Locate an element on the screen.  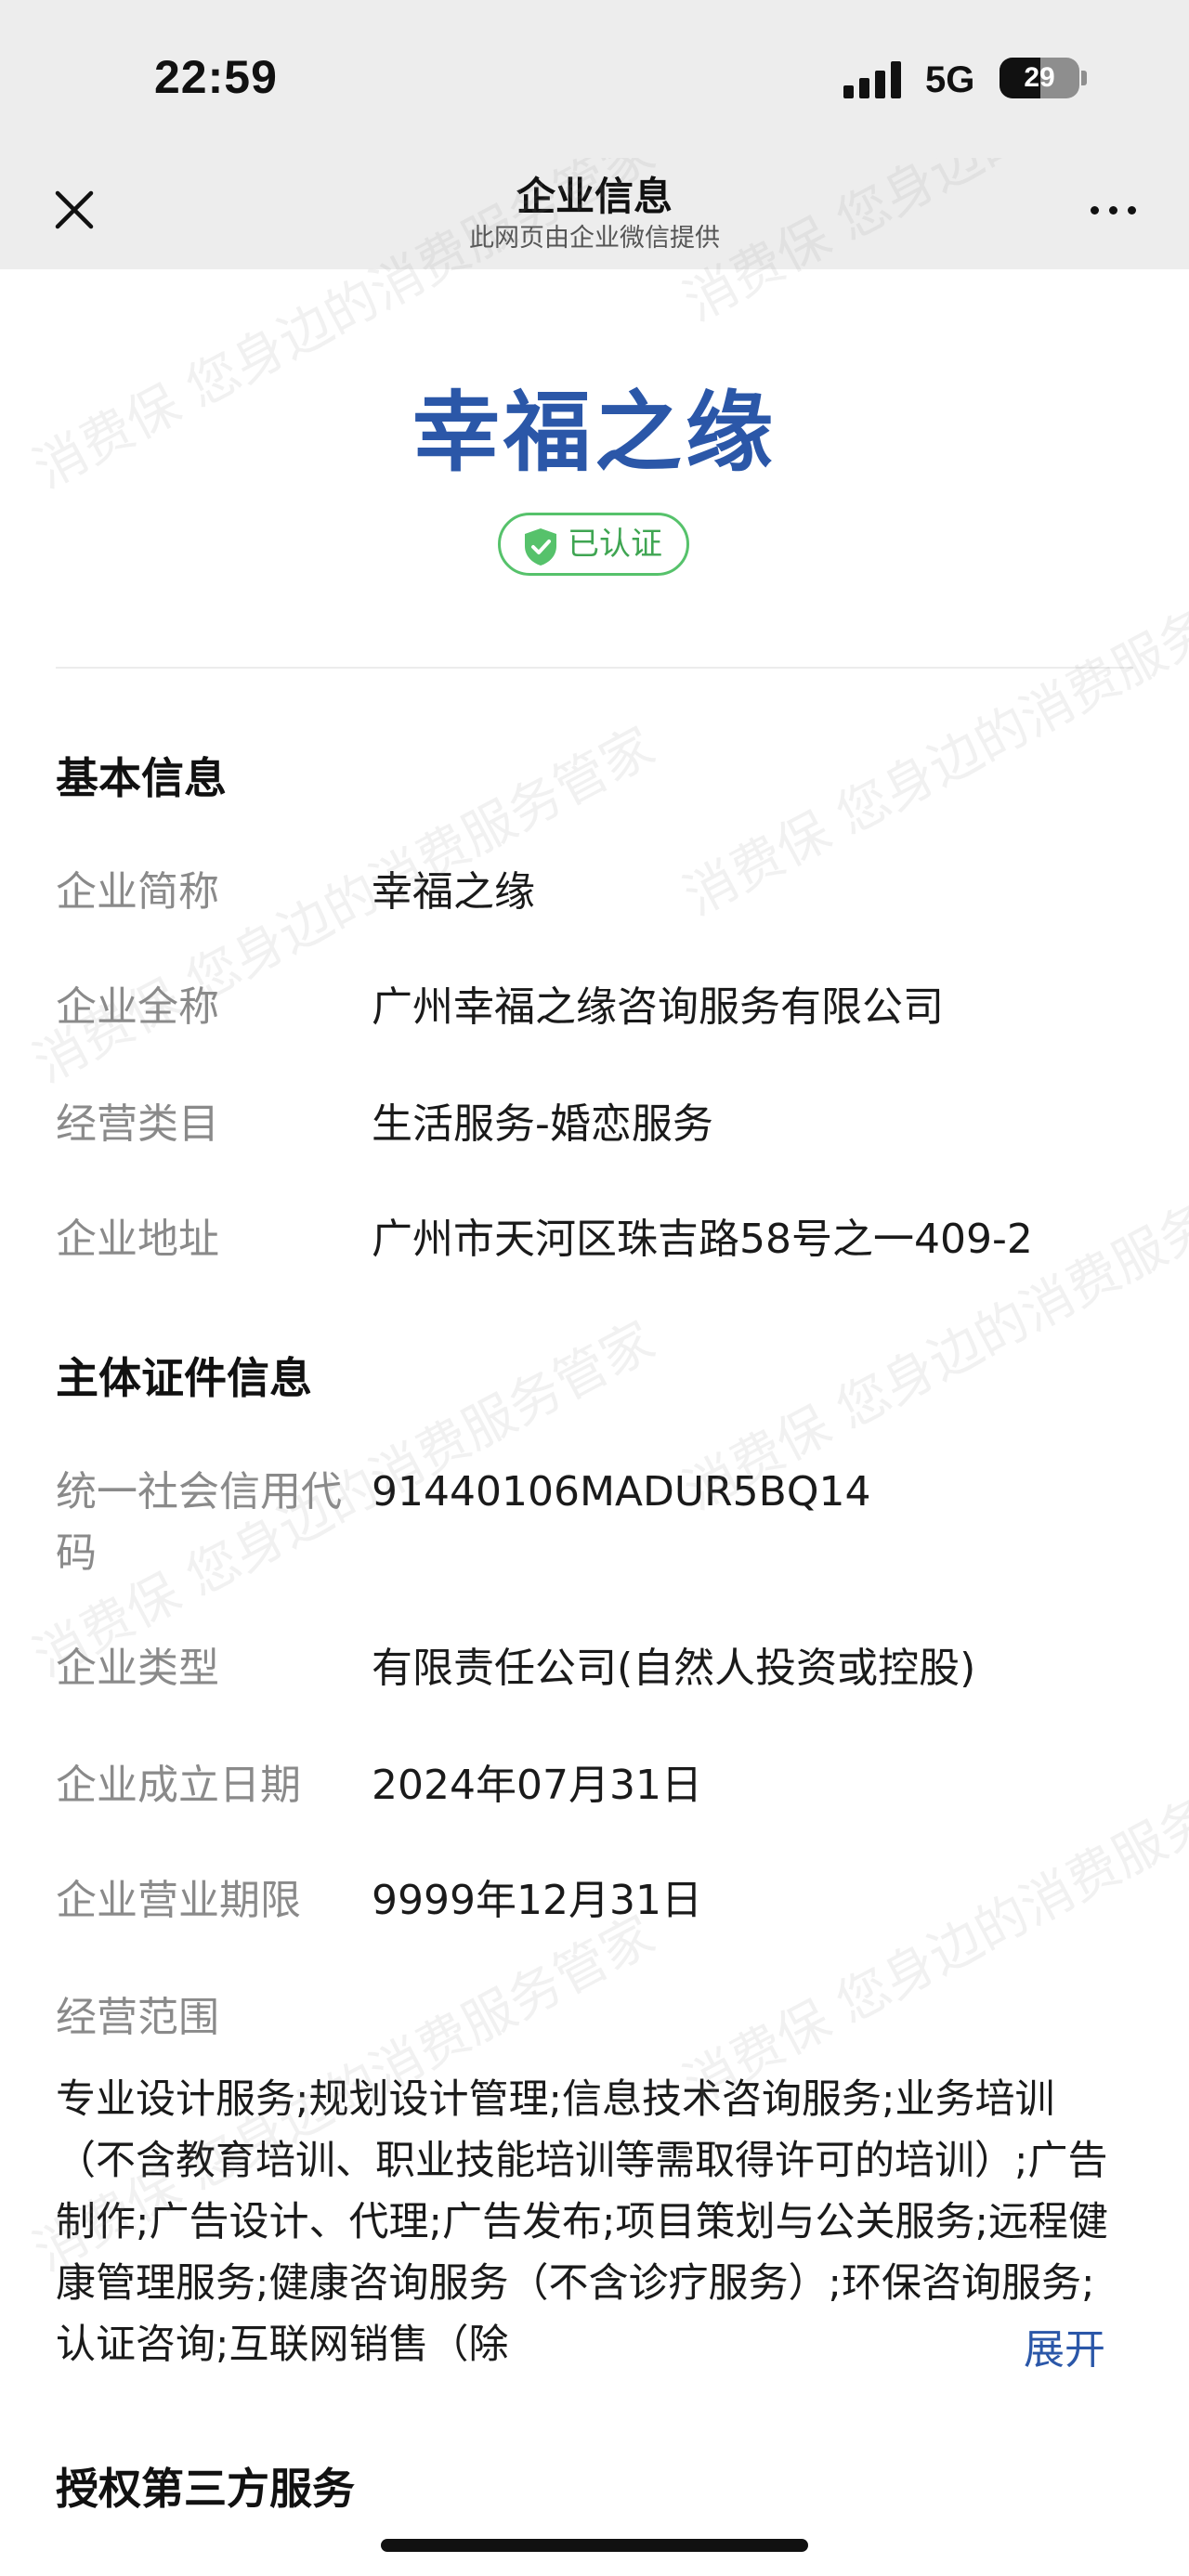
signal-icon is located at coordinates (873, 79).